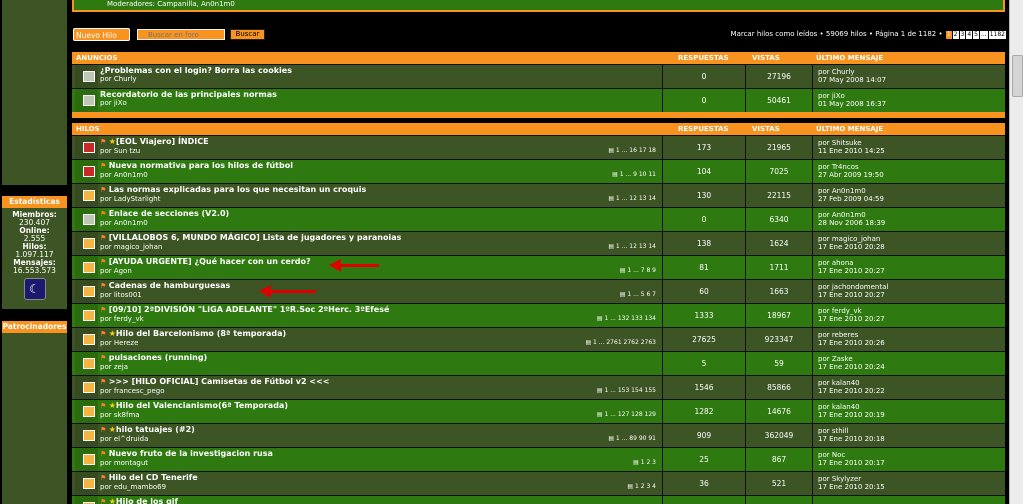  Describe the element at coordinates (910, 455) in the screenshot. I see `last-post-author: por Noc` at that location.